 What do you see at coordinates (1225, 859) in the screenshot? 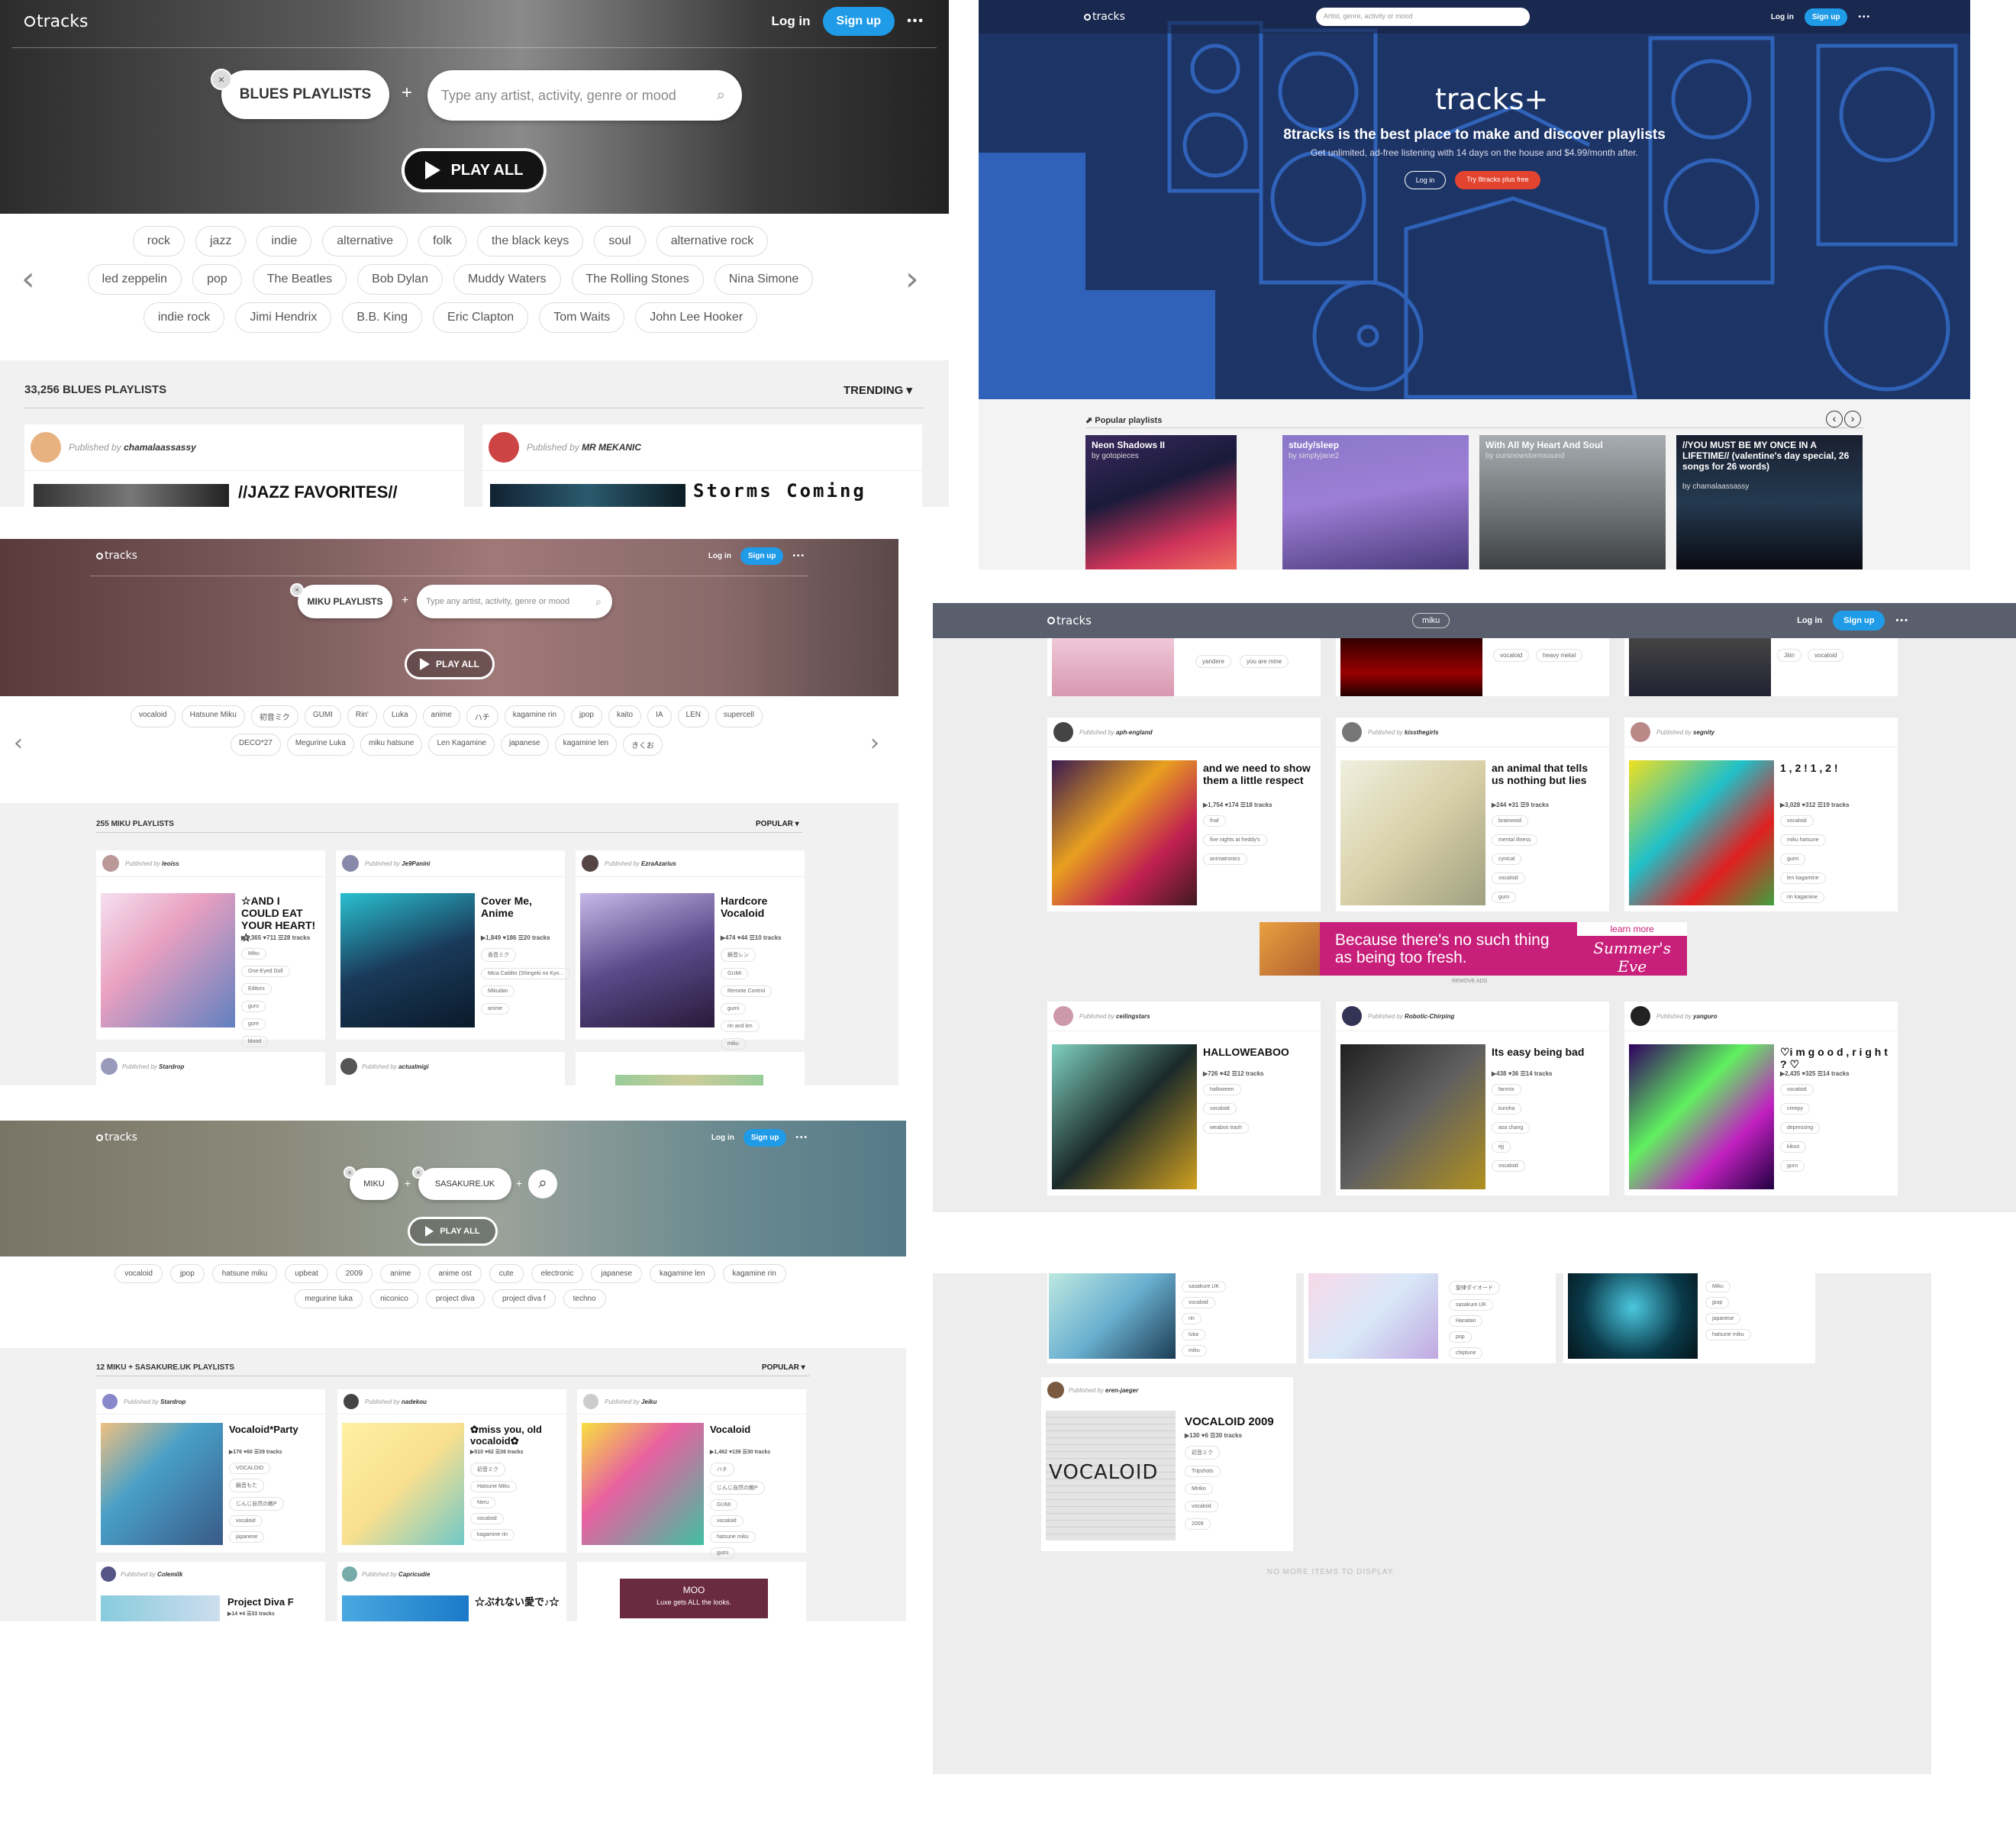
I see `playlist-tag: animatronics` at bounding box center [1225, 859].